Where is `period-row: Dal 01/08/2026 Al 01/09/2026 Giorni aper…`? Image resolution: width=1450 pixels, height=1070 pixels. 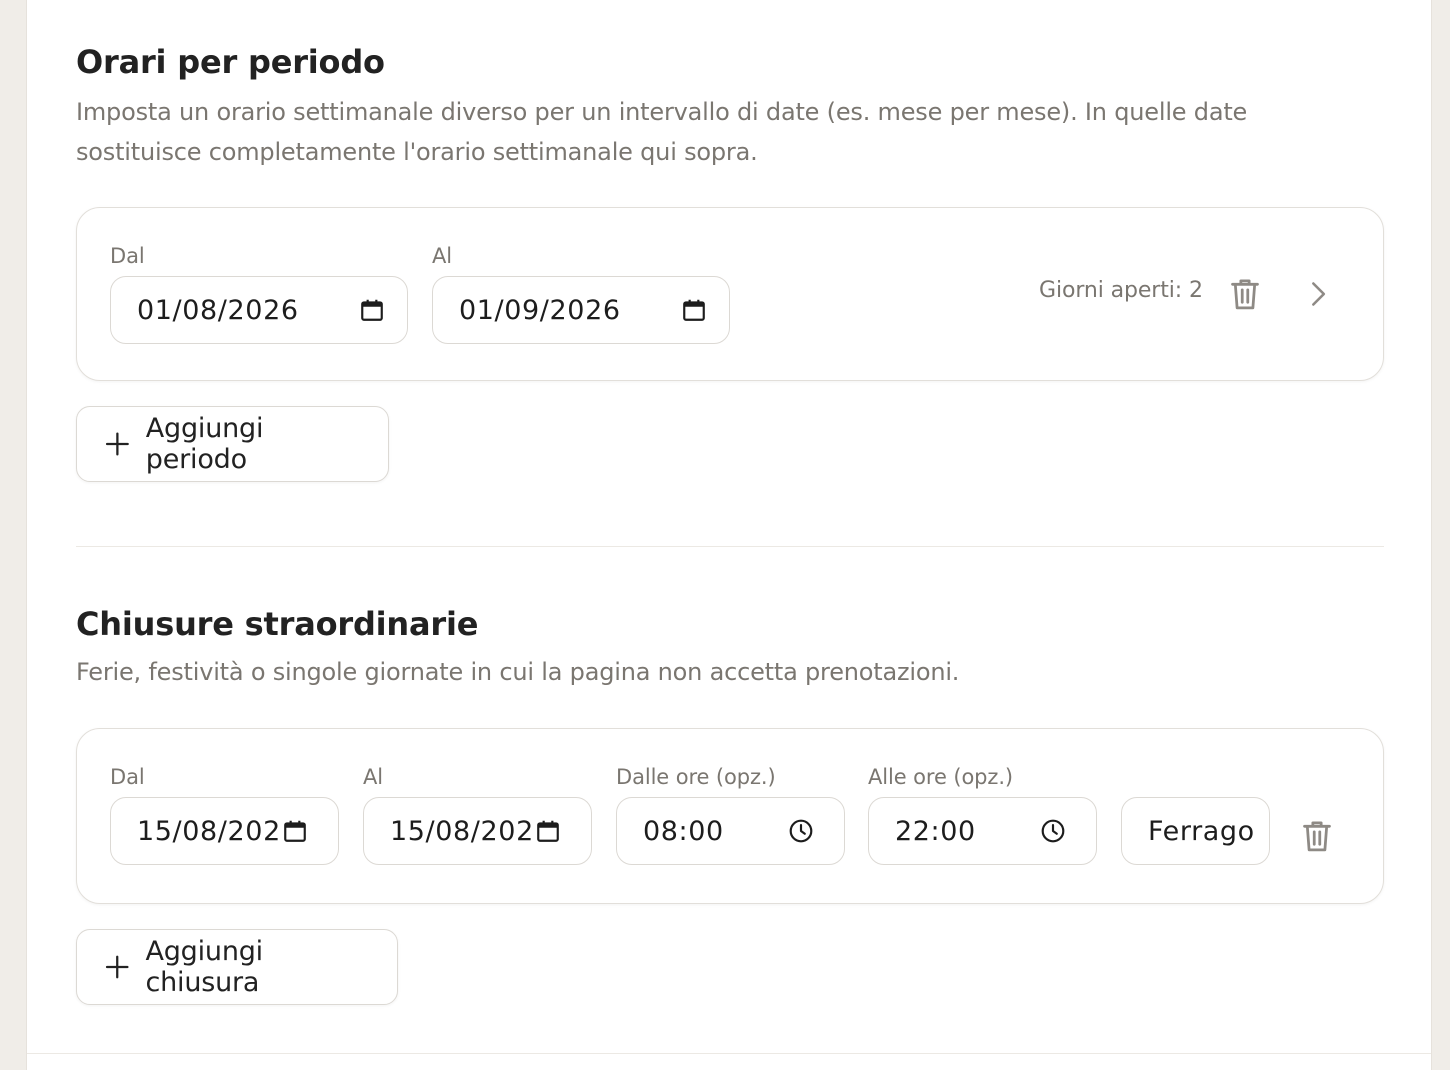
period-row: Dal 01/08/2026 Al 01/09/2026 Giorni aper… is located at coordinates (730, 294).